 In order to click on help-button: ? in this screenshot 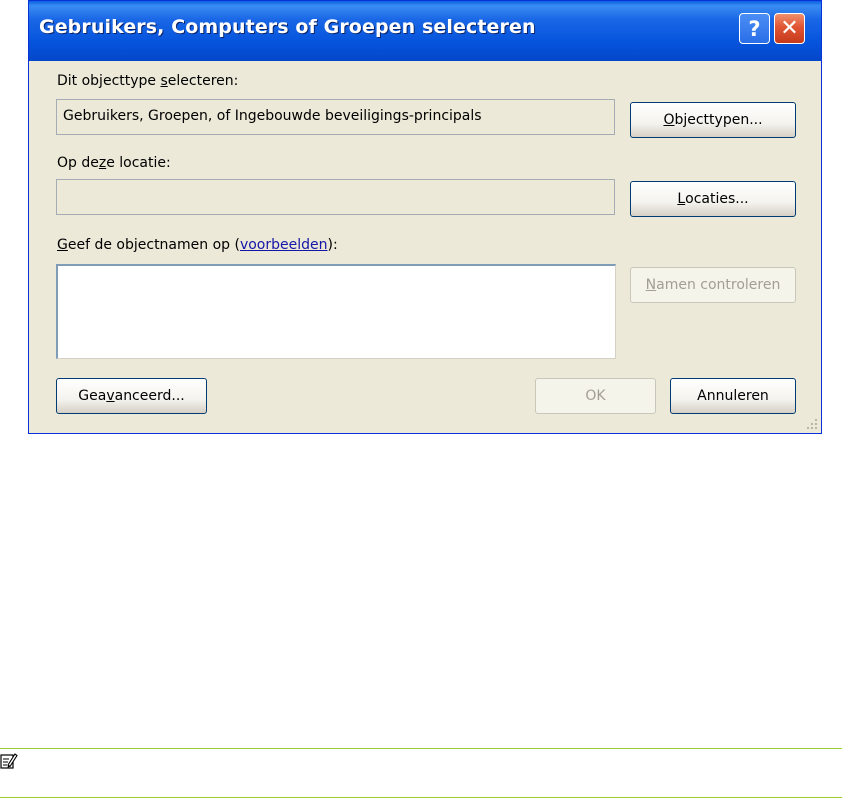, I will do `click(754, 28)`.